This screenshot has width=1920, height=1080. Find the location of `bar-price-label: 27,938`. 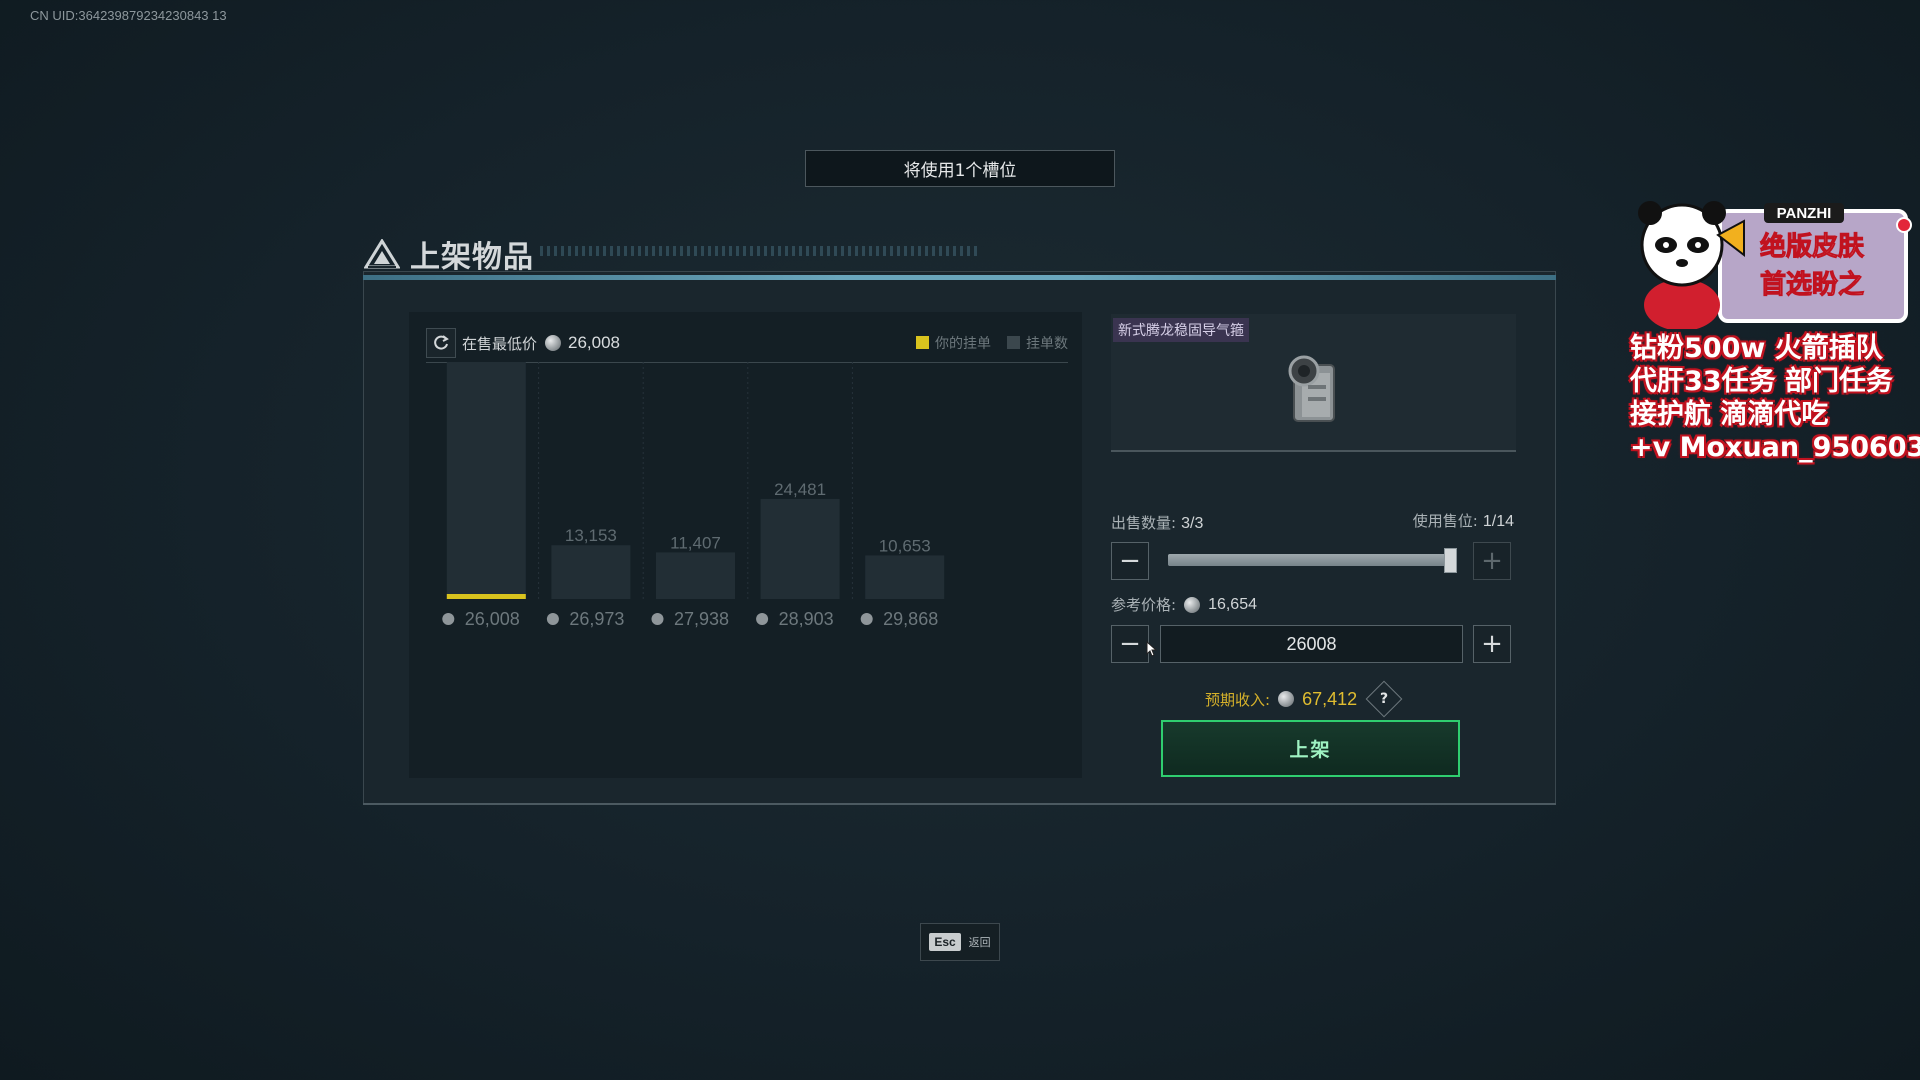

bar-price-label: 27,938 is located at coordinates (701, 619).